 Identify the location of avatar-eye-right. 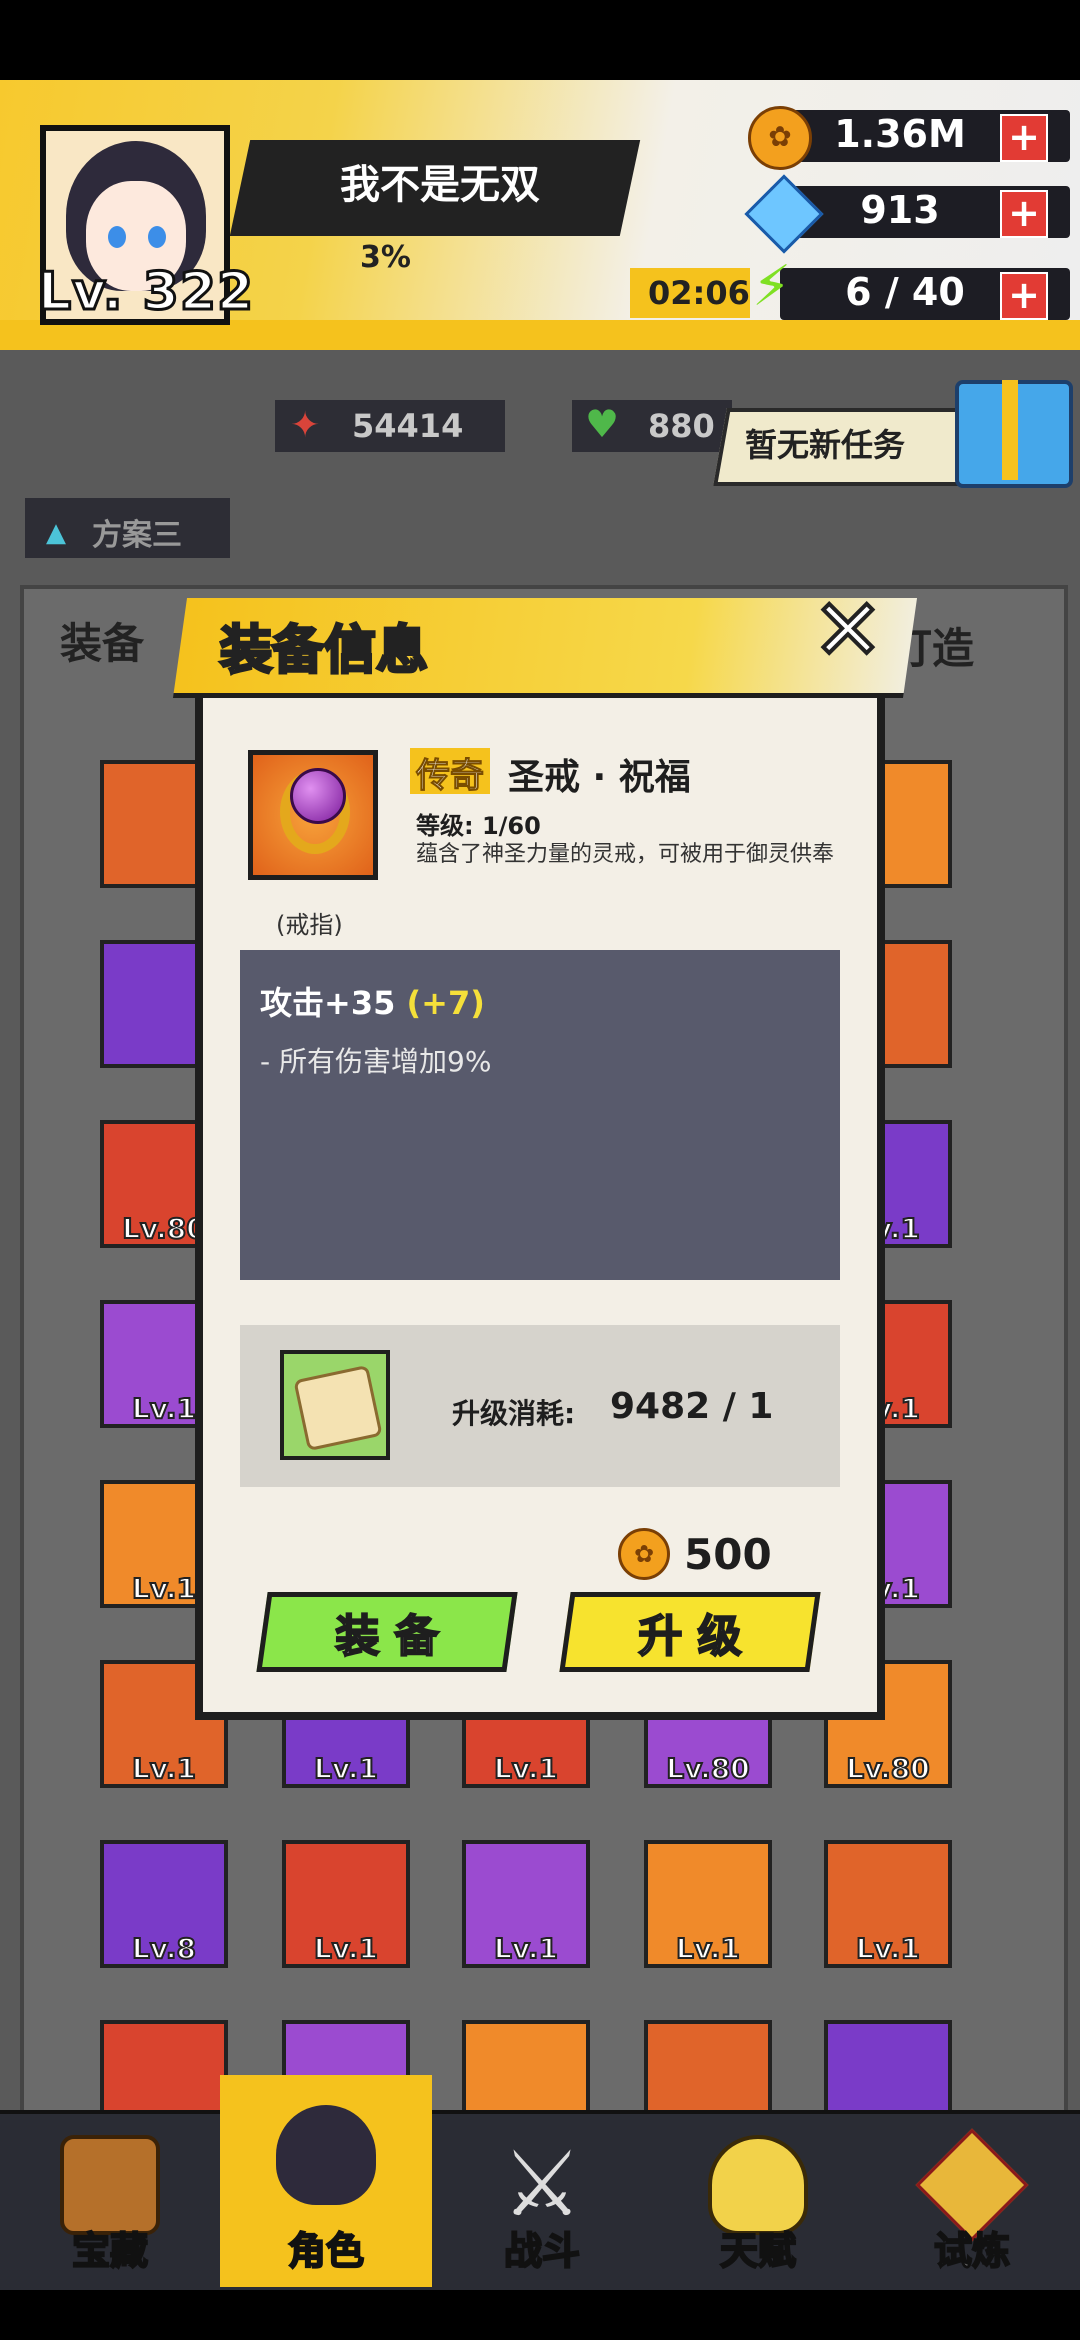
(157, 237).